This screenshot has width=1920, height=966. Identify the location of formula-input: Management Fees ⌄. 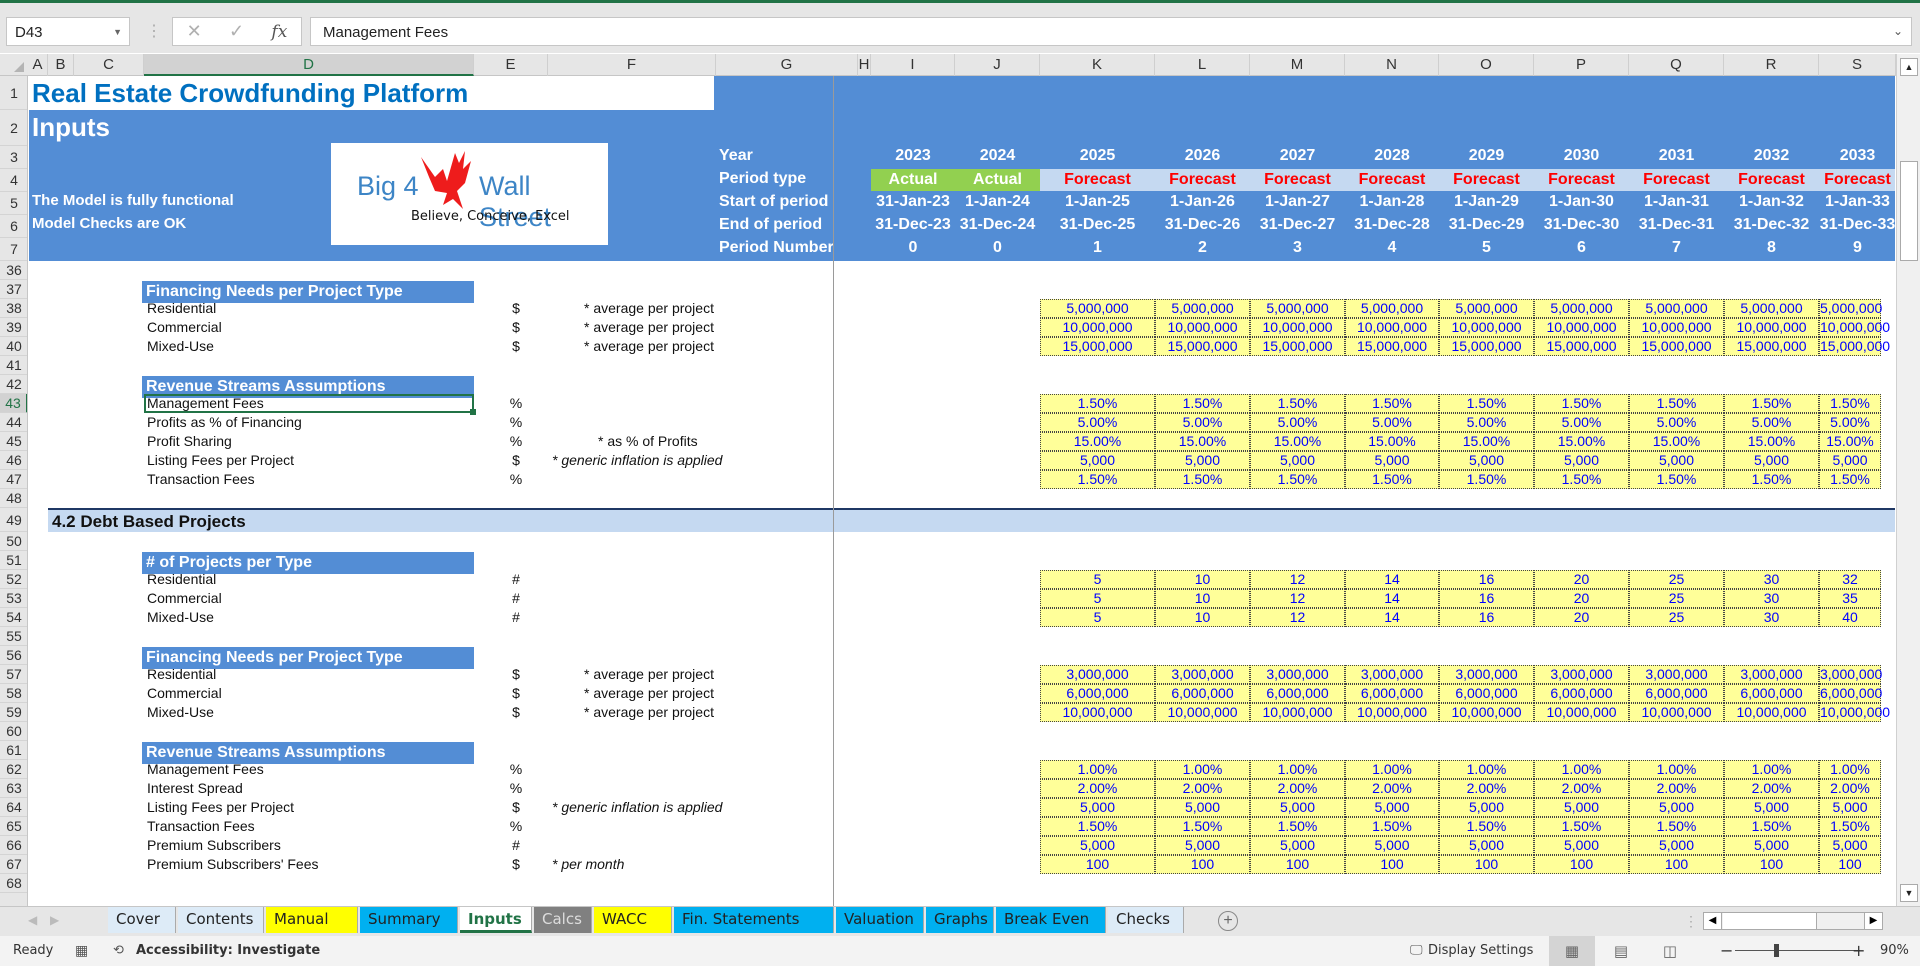
(1111, 31).